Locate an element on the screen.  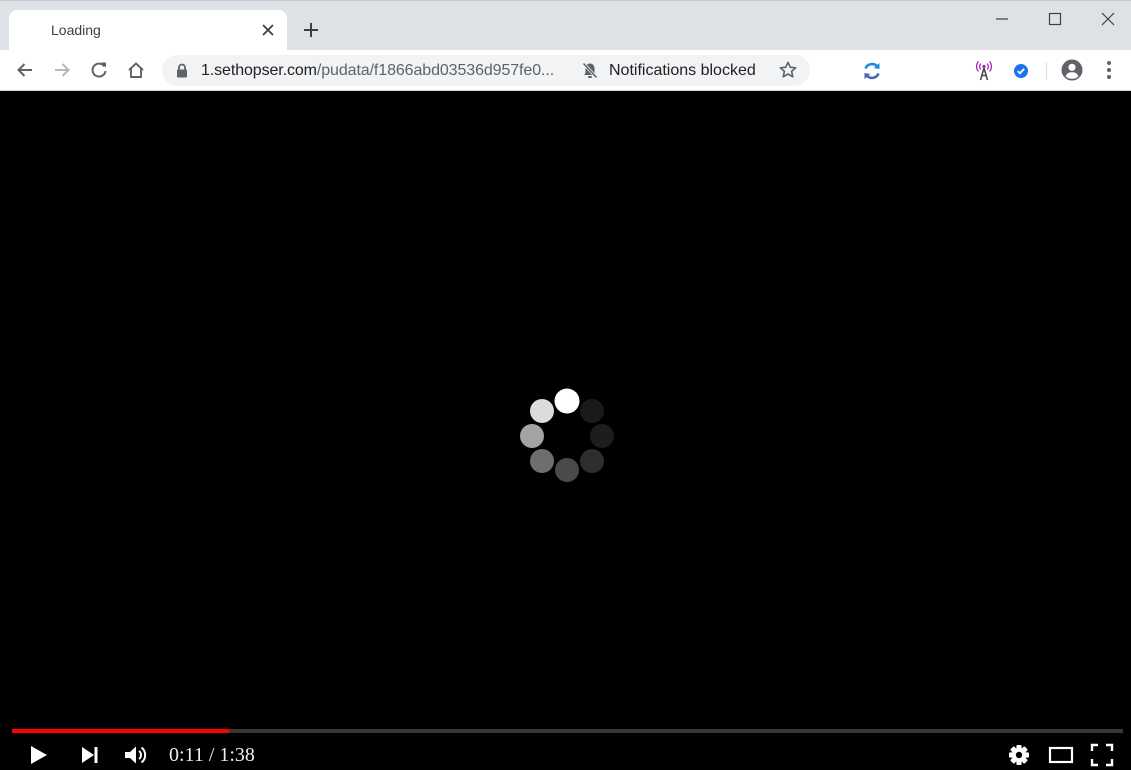
reload-icon is located at coordinates (99, 70).